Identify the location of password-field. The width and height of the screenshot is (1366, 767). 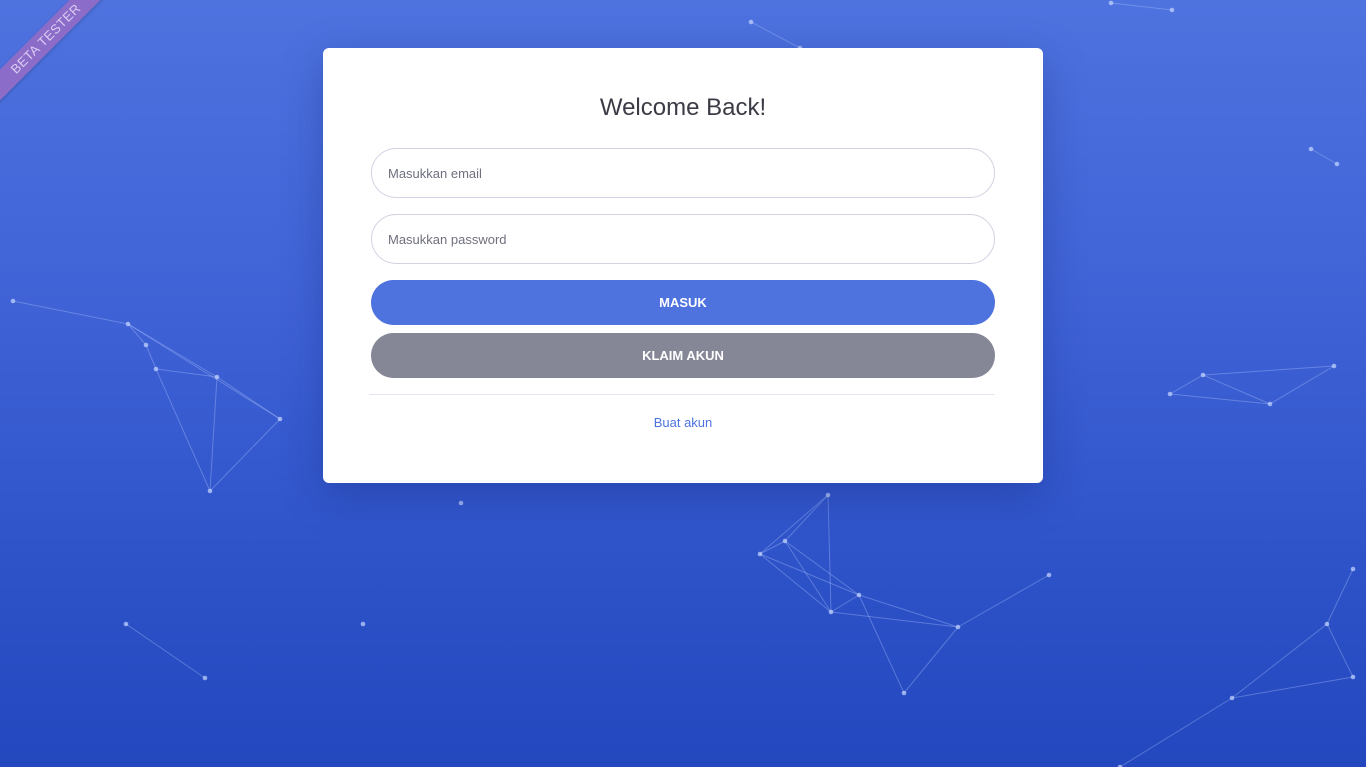
(683, 239).